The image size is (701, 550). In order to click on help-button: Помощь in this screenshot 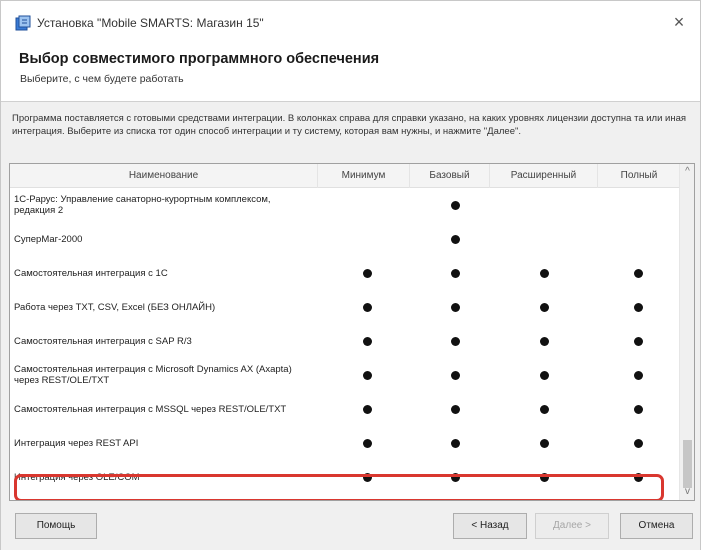, I will do `click(56, 526)`.